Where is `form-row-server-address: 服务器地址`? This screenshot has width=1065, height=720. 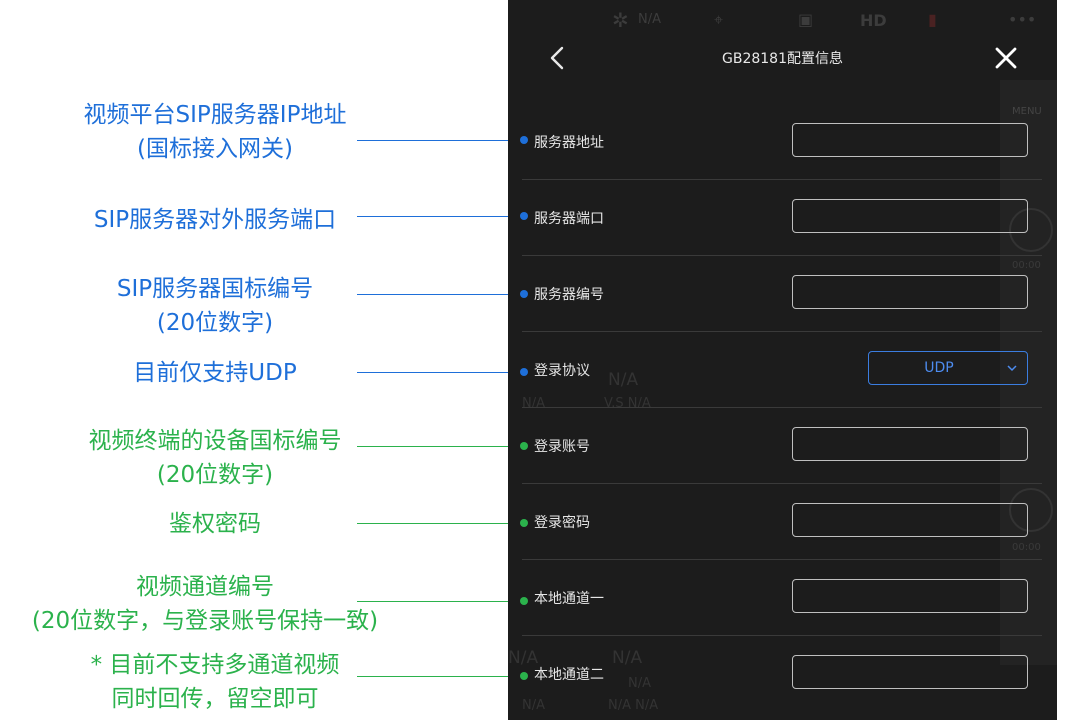
form-row-server-address: 服务器地址 is located at coordinates (782, 142).